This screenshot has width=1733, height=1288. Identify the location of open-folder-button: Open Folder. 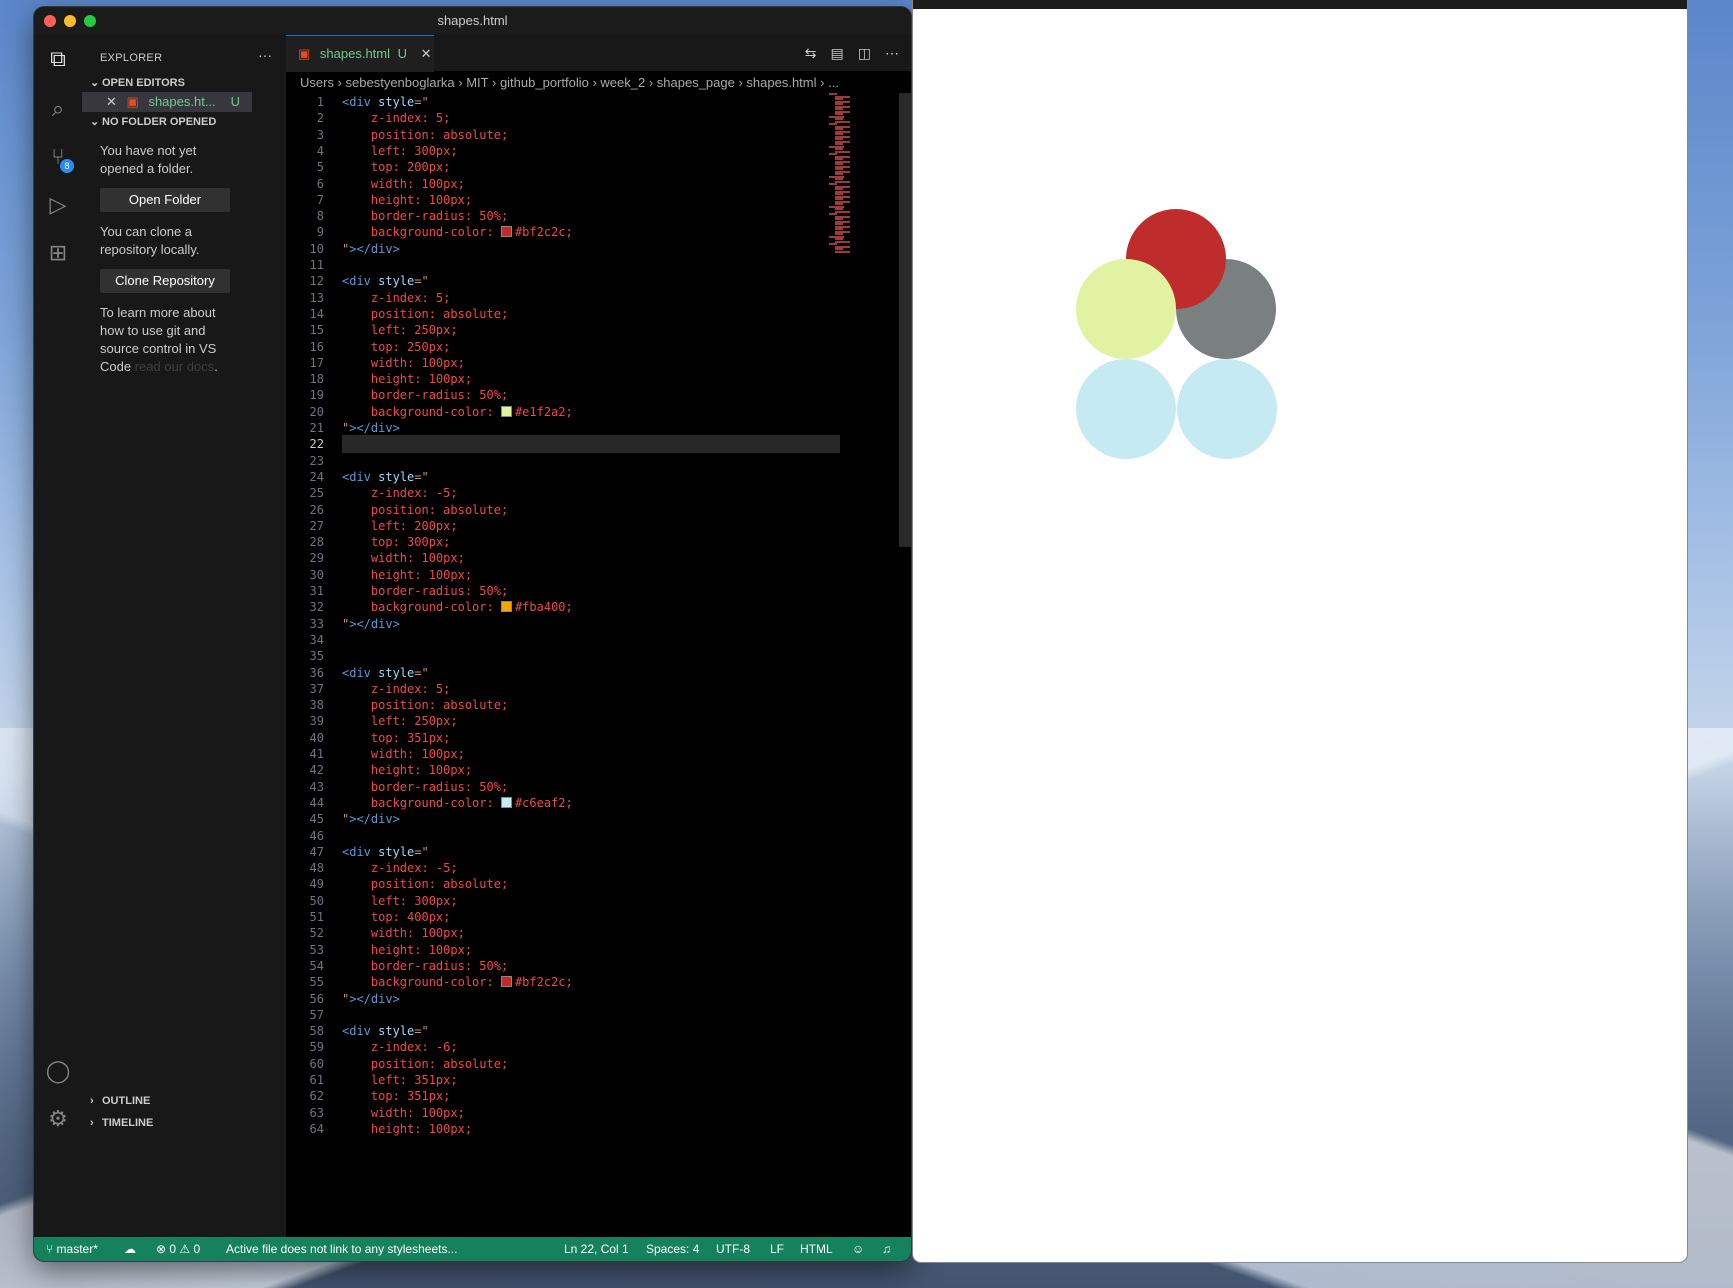
(165, 200).